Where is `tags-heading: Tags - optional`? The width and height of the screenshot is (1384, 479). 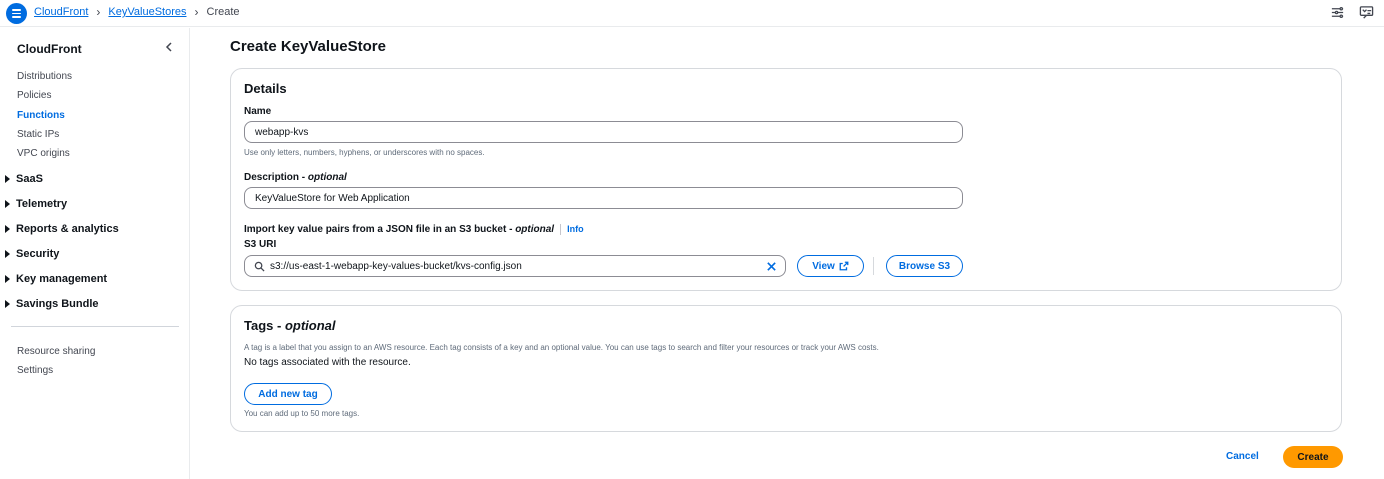
tags-heading: Tags - optional is located at coordinates (290, 325).